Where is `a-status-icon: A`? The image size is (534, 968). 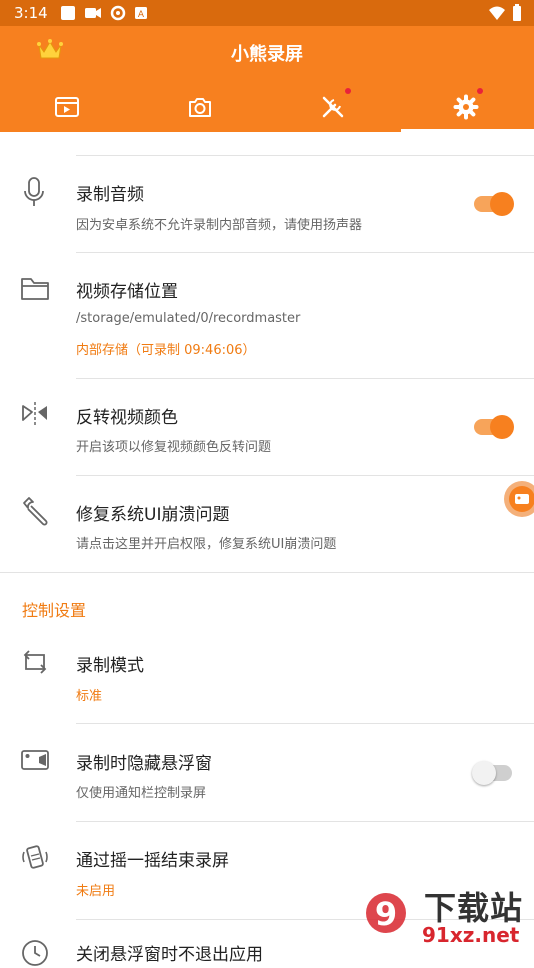
a-status-icon: A is located at coordinates (141, 13).